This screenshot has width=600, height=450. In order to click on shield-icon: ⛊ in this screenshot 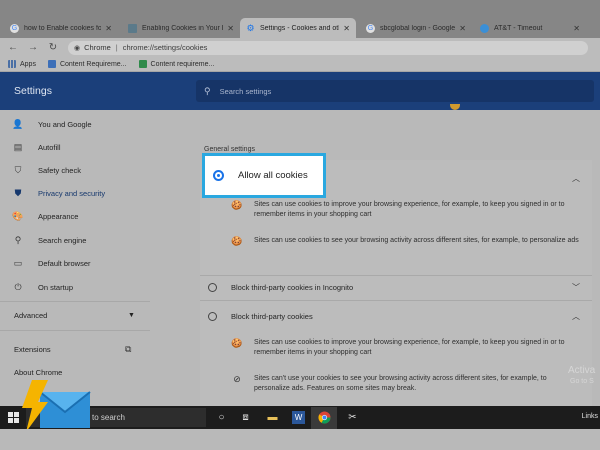, I will do `click(18, 192)`.